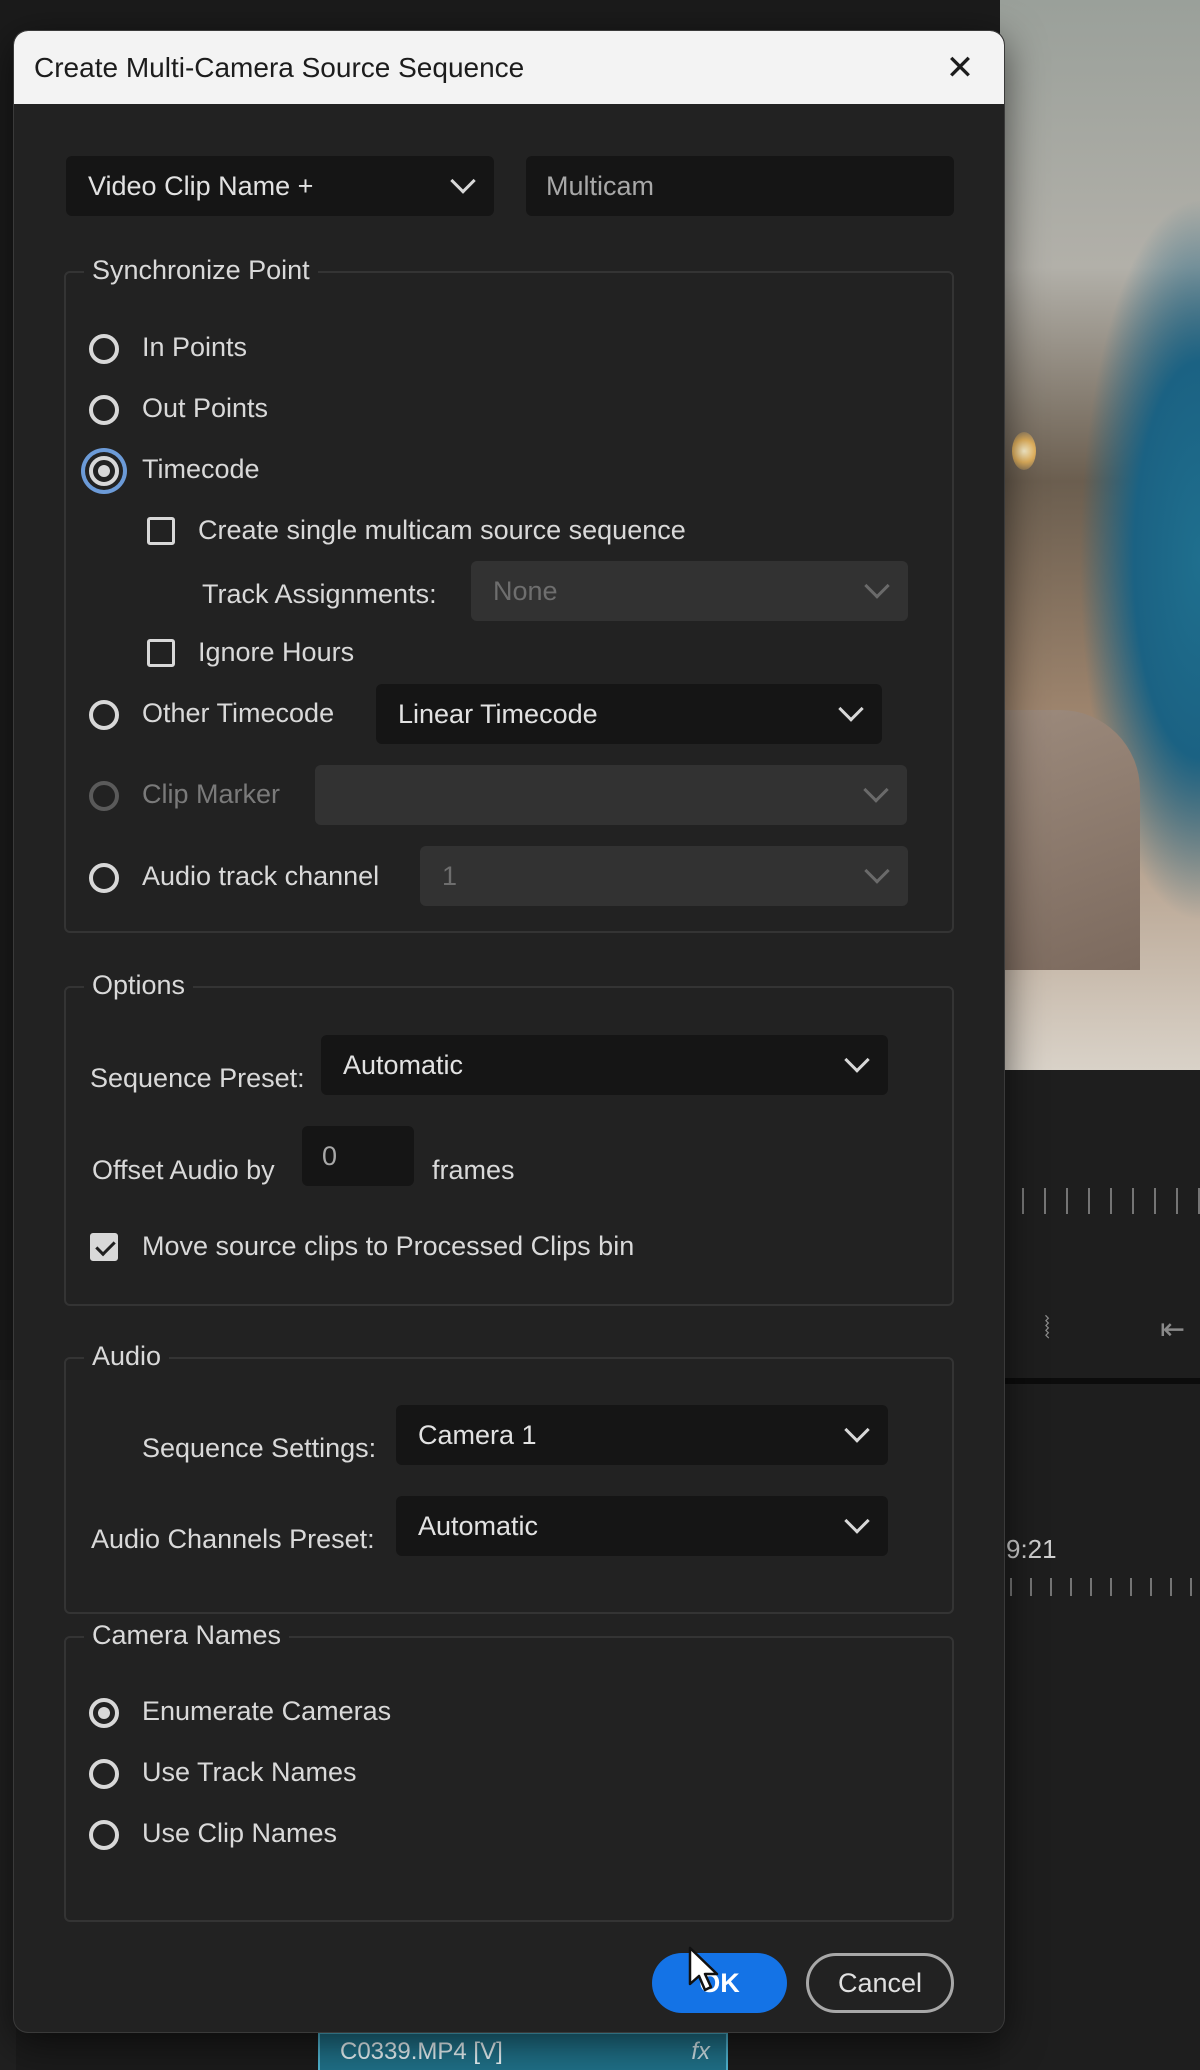 Image resolution: width=1200 pixels, height=2070 pixels. I want to click on audio-channels-preset-value: Automatic, so click(478, 1525).